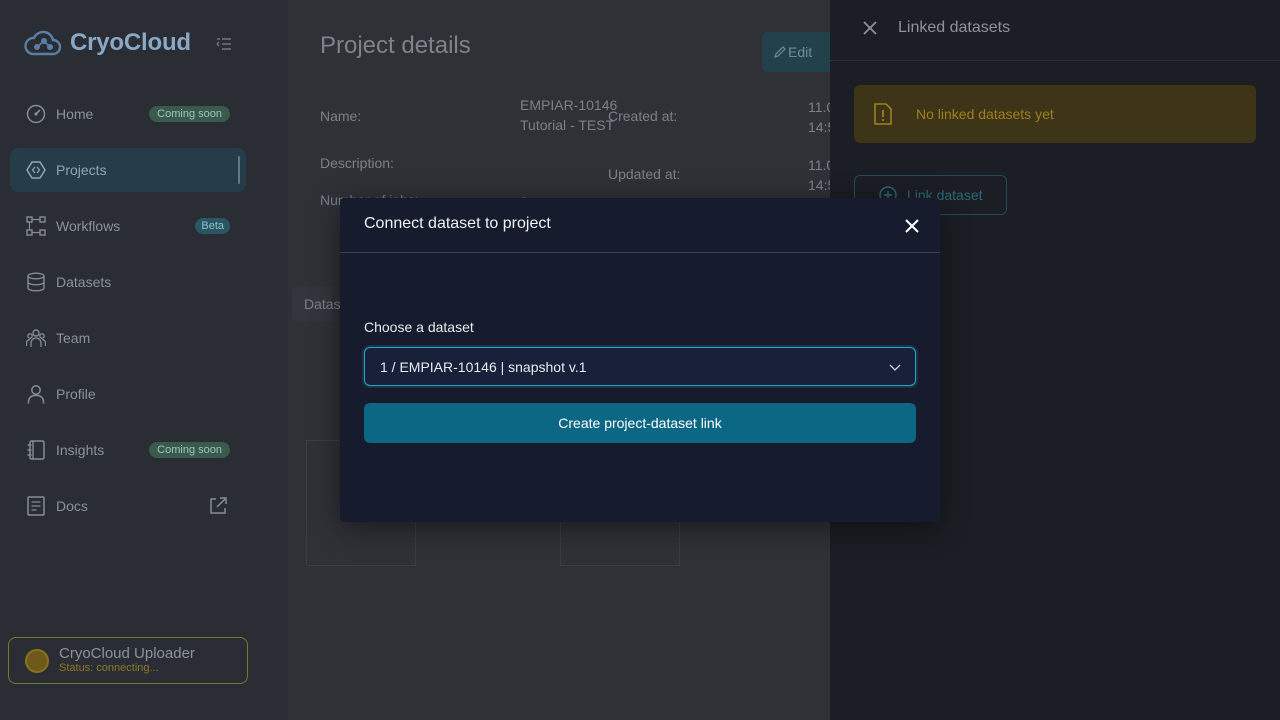 This screenshot has height=720, width=1280. What do you see at coordinates (419, 327) in the screenshot?
I see `dataset-select-label: Choose a dataset` at bounding box center [419, 327].